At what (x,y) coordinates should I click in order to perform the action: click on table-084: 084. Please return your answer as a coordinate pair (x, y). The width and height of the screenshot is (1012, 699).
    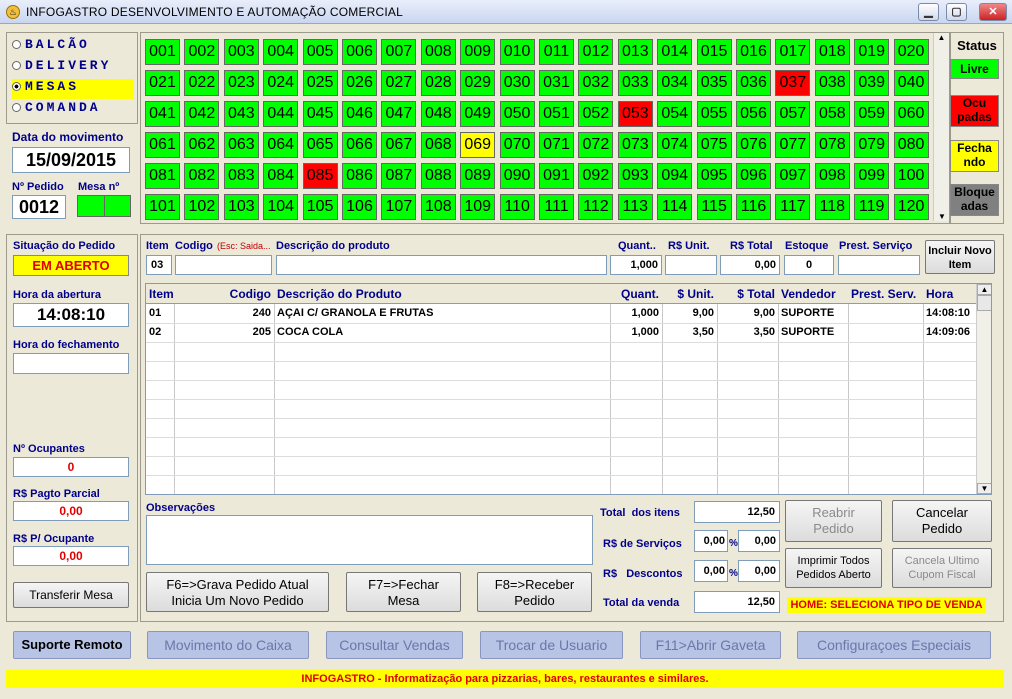
    Looking at the image, I should click on (281, 176).